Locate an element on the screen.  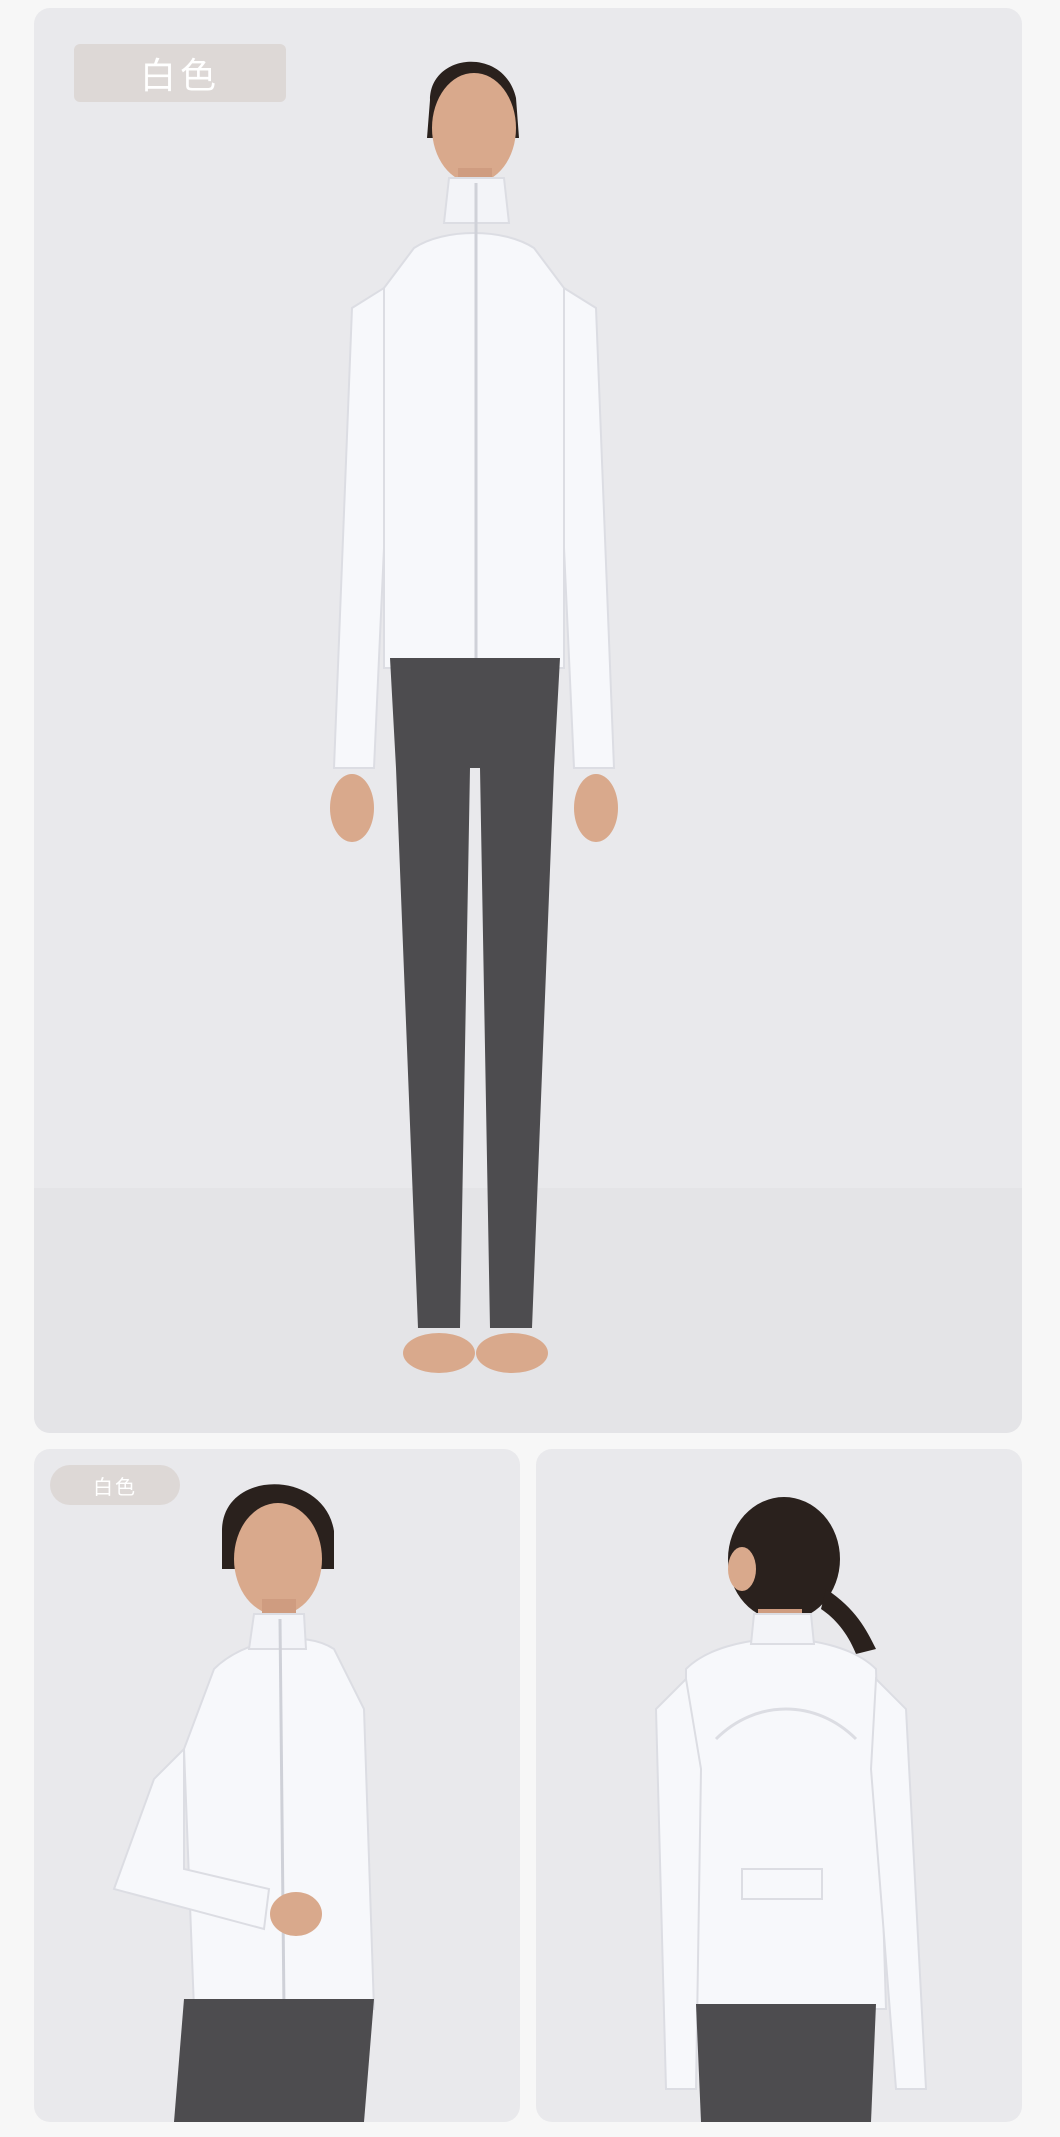
model-side-illustration is located at coordinates (244, 1803).